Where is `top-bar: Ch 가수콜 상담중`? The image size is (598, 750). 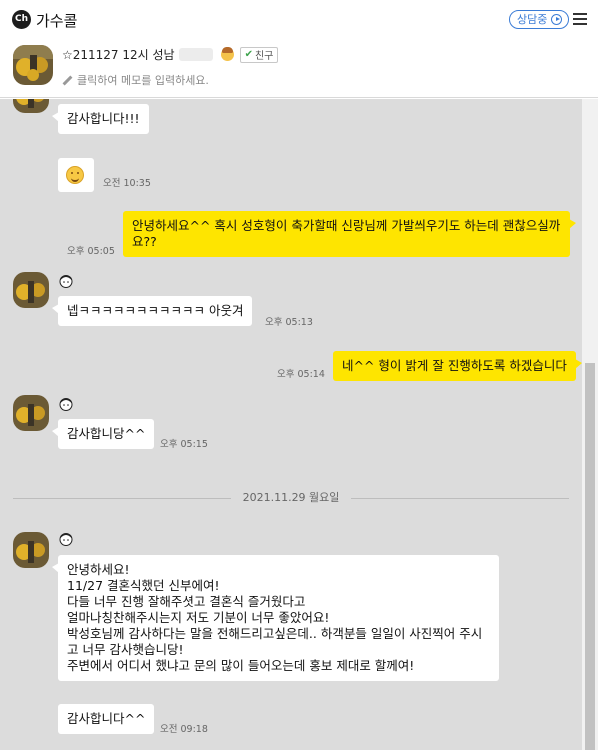
top-bar: Ch 가수콜 상담중 is located at coordinates (299, 20).